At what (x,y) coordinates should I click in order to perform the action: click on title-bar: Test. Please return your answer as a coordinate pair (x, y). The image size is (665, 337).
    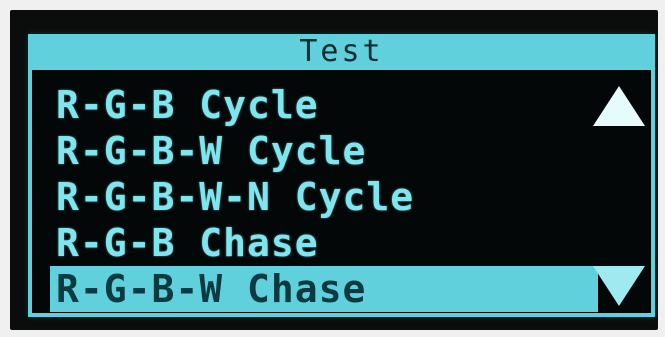
    Looking at the image, I should click on (341, 52).